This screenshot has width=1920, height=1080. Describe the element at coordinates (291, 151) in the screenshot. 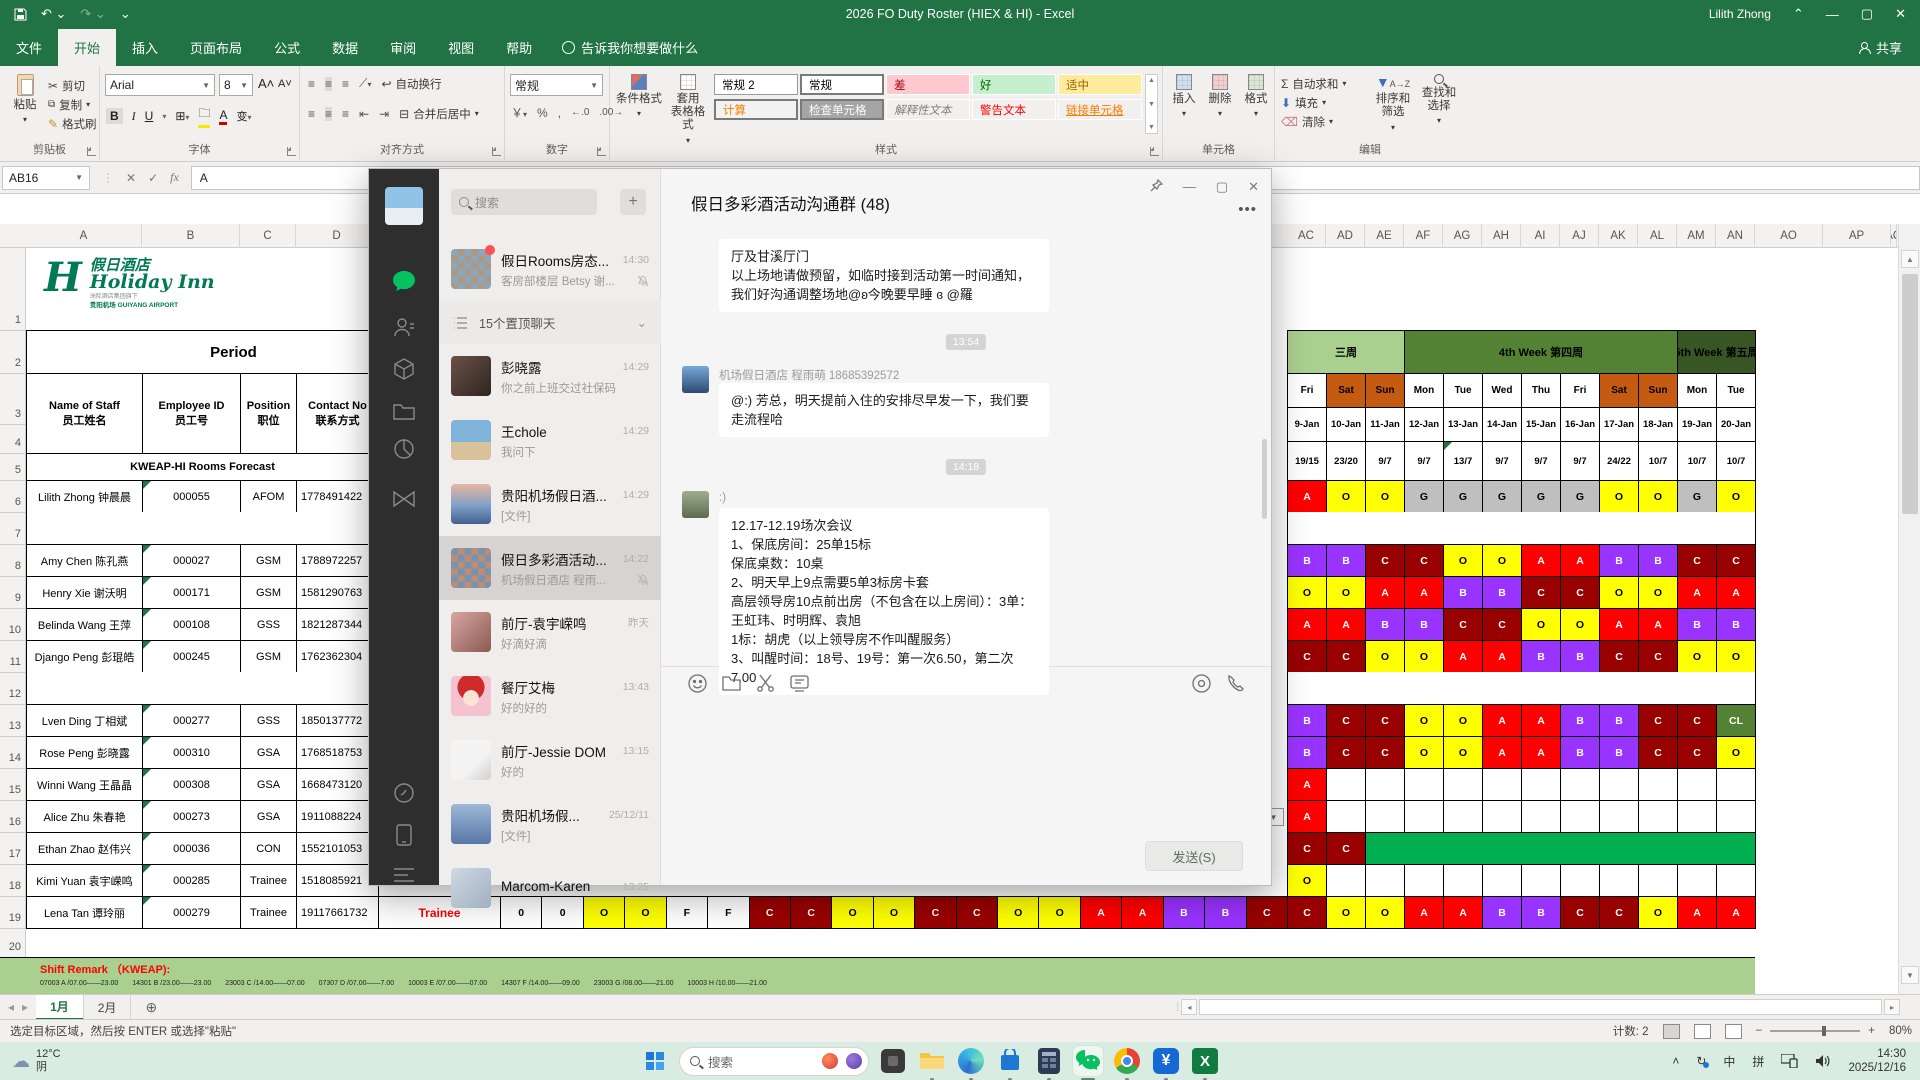

I see `font-dialog-launcher` at that location.